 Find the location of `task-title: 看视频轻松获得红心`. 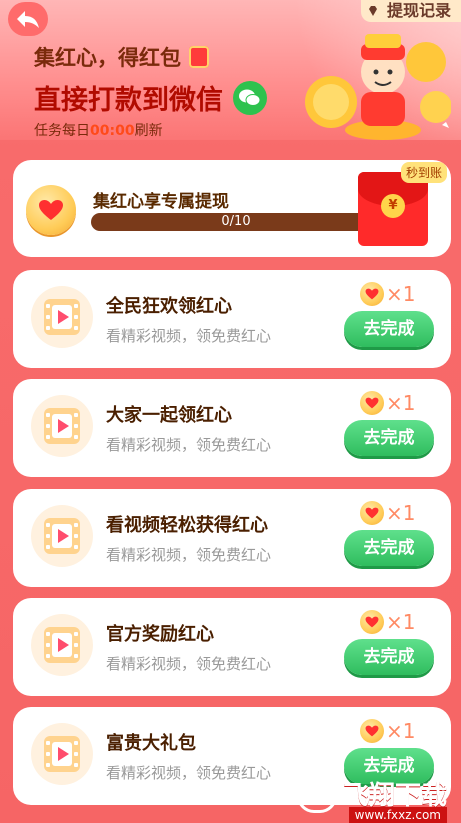

task-title: 看视频轻松获得红心 is located at coordinates (187, 525).